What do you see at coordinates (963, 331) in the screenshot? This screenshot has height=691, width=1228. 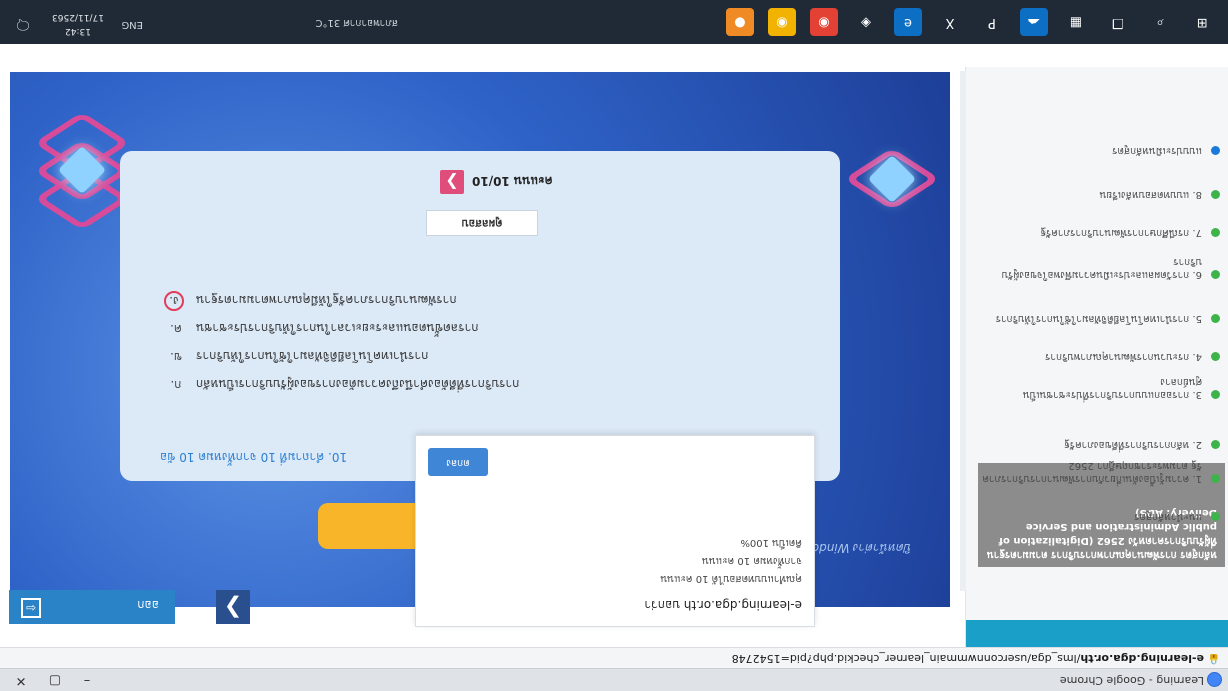 I see `sidebar-scrollbar` at bounding box center [963, 331].